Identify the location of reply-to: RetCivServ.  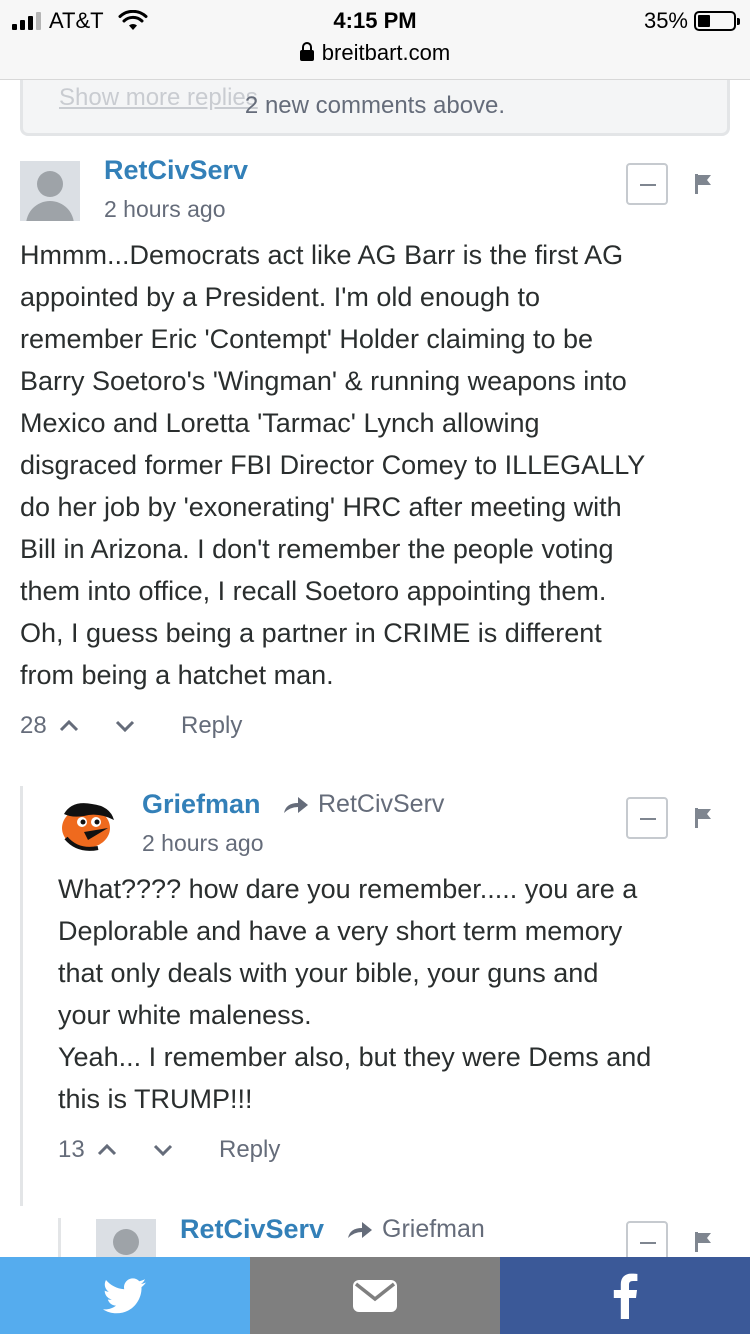
(363, 804).